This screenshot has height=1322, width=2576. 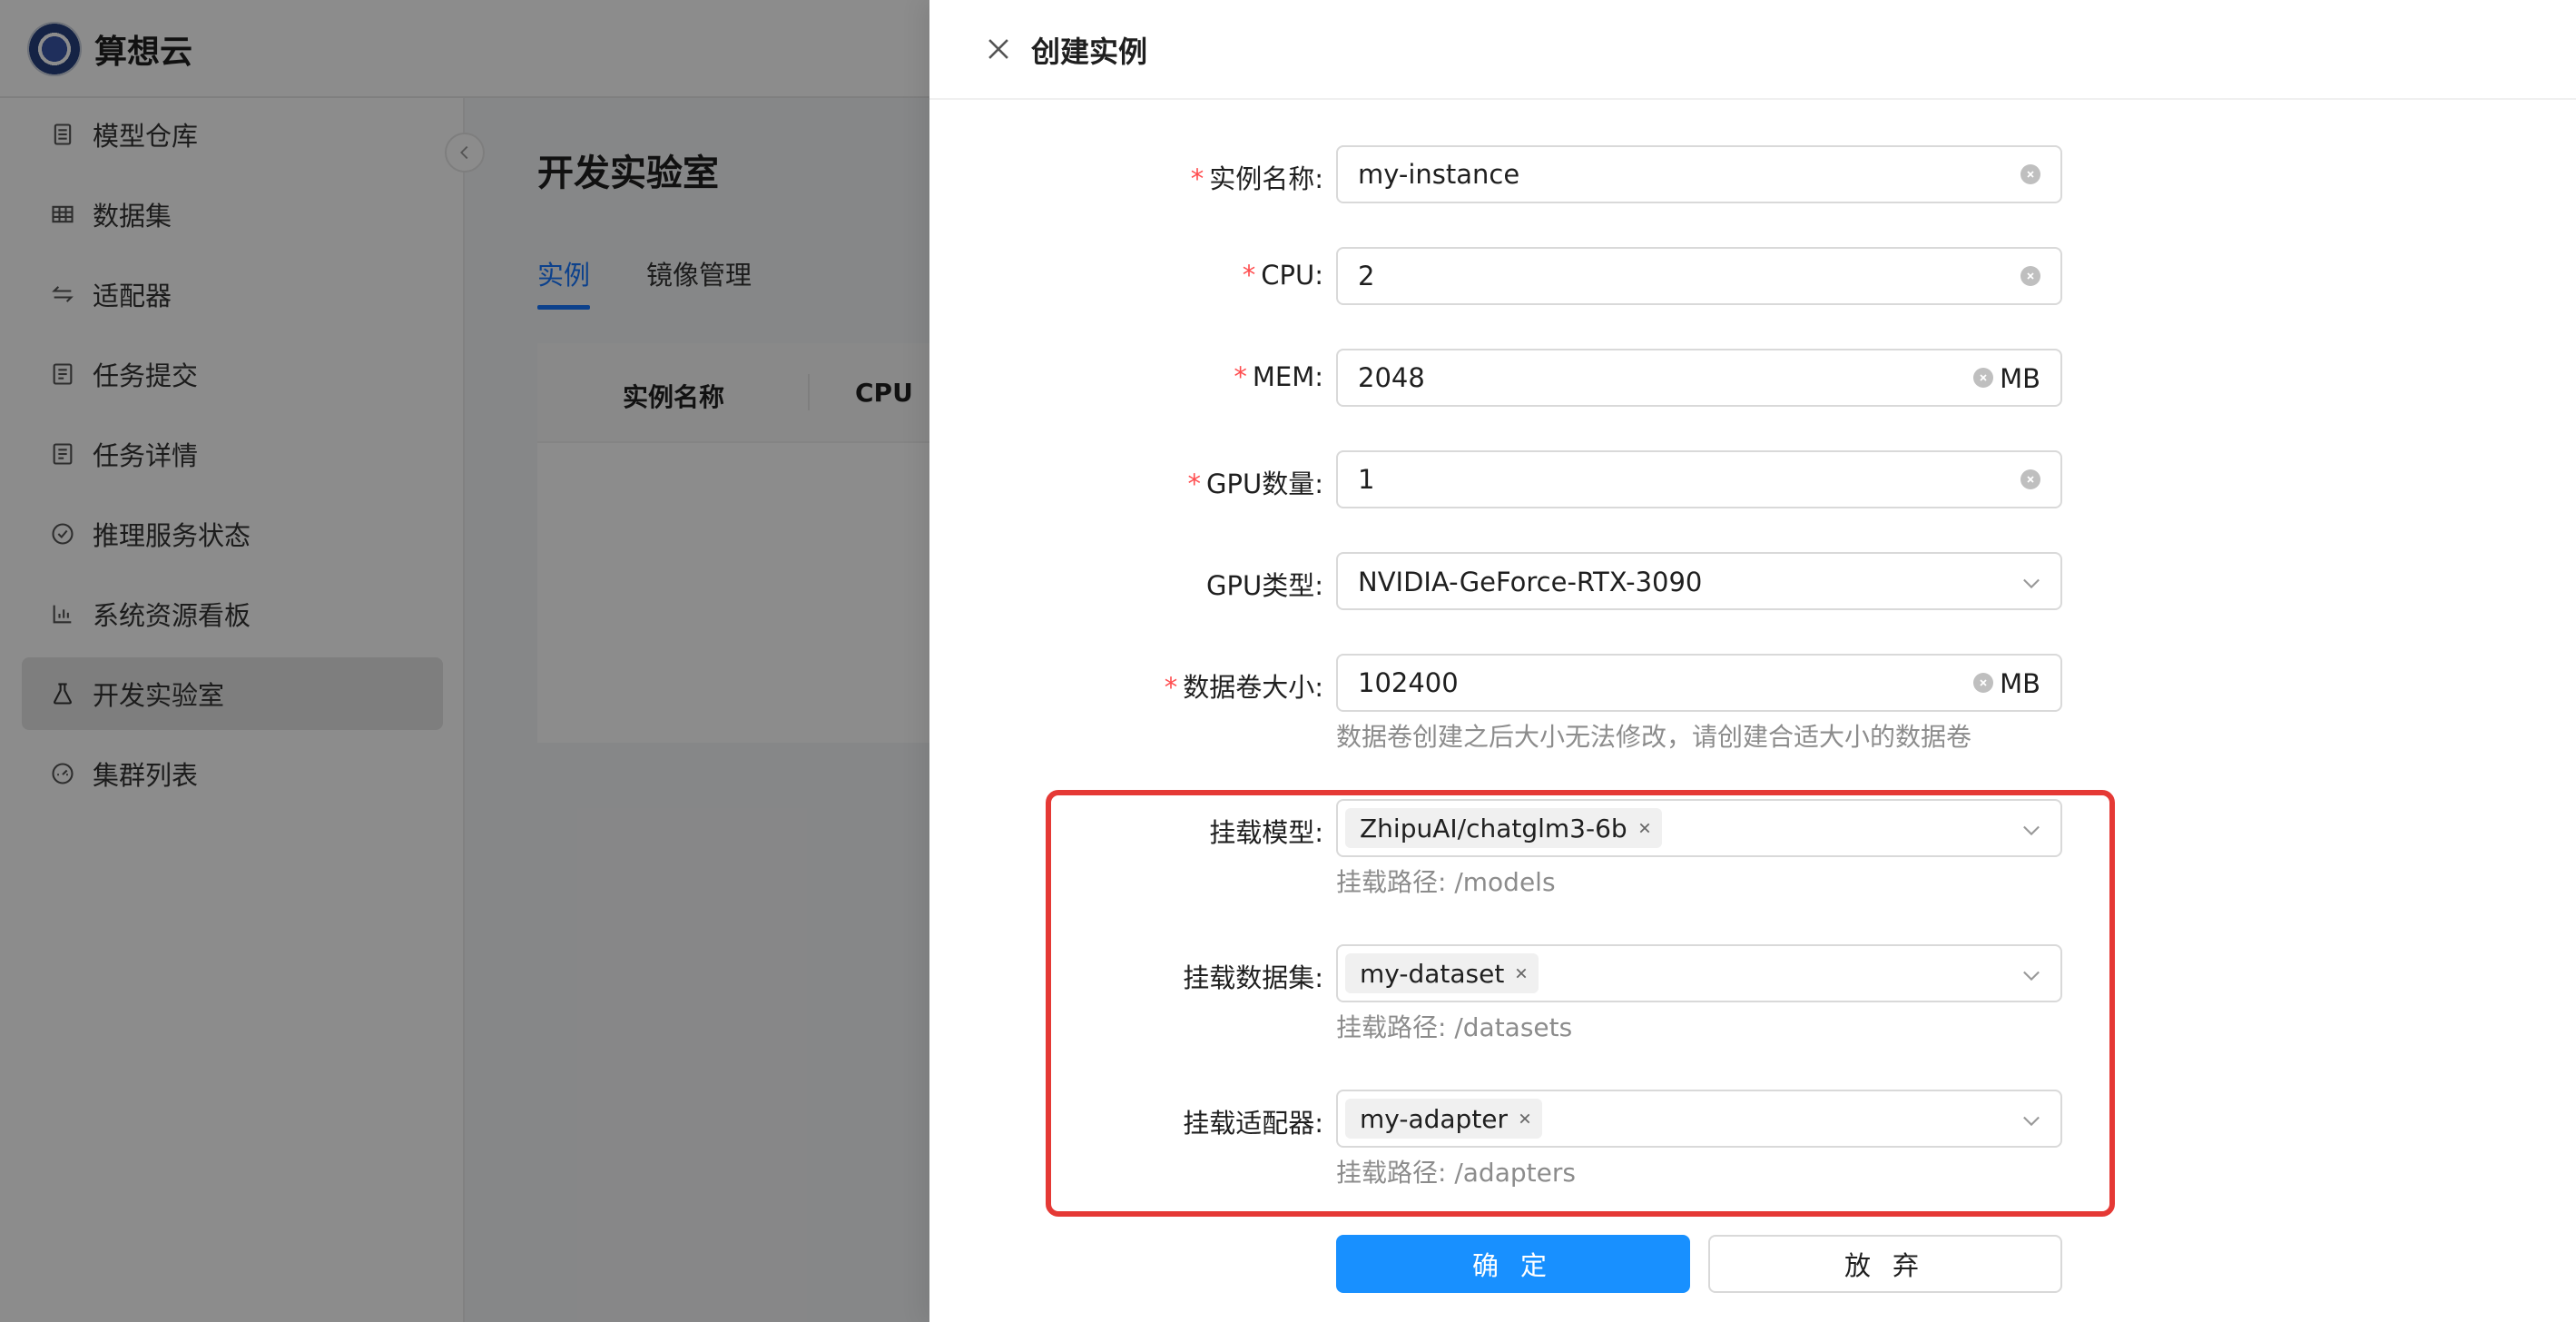 What do you see at coordinates (1253, 978) in the screenshot?
I see `mount-dataset-label: 挂载数据集:` at bounding box center [1253, 978].